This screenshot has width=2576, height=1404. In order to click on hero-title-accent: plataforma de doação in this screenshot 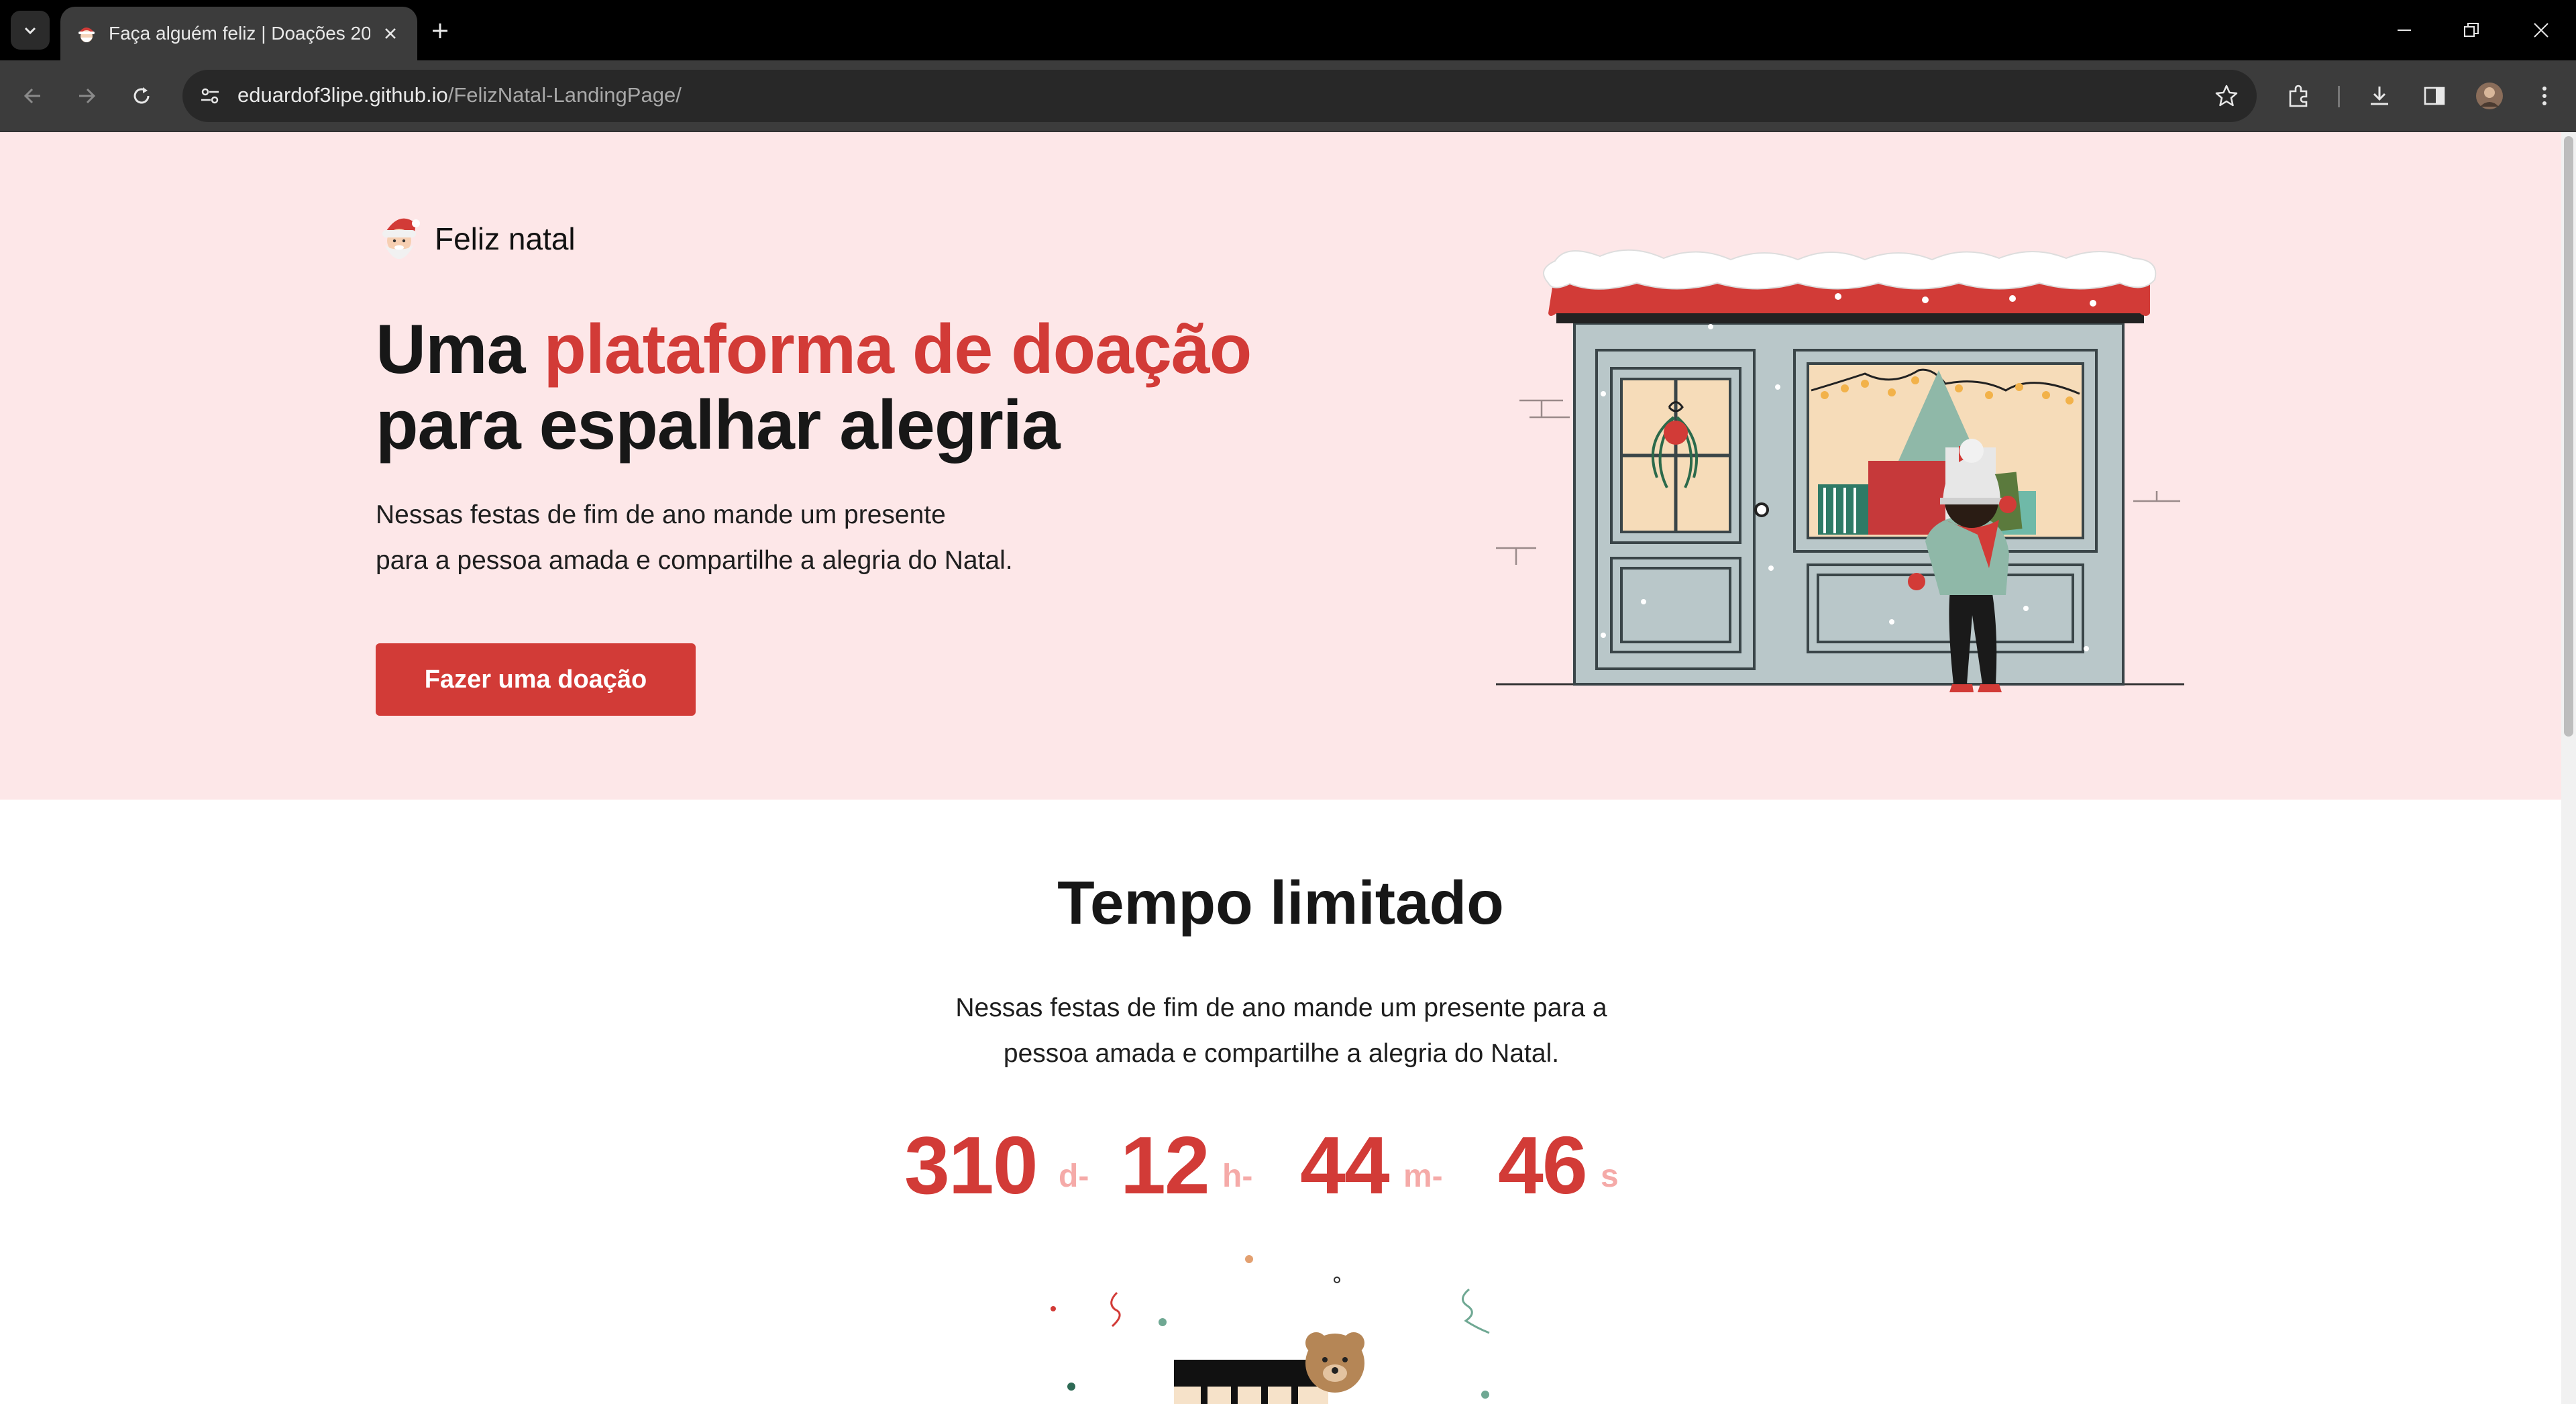, I will do `click(897, 350)`.